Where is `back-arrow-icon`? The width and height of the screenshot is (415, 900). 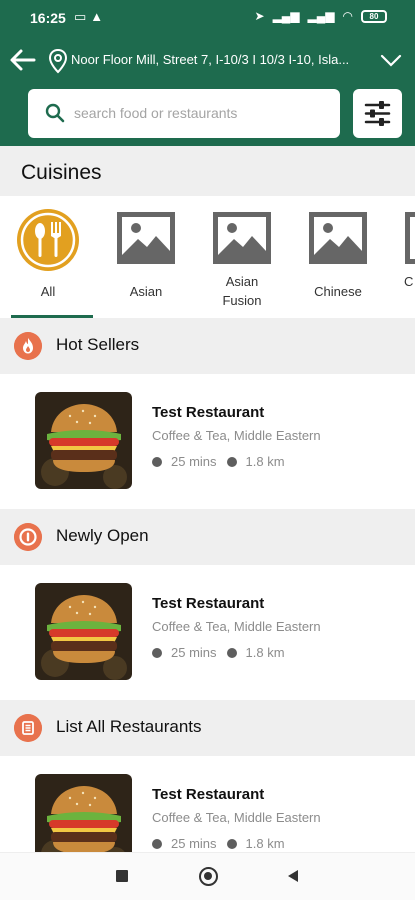 back-arrow-icon is located at coordinates (23, 60).